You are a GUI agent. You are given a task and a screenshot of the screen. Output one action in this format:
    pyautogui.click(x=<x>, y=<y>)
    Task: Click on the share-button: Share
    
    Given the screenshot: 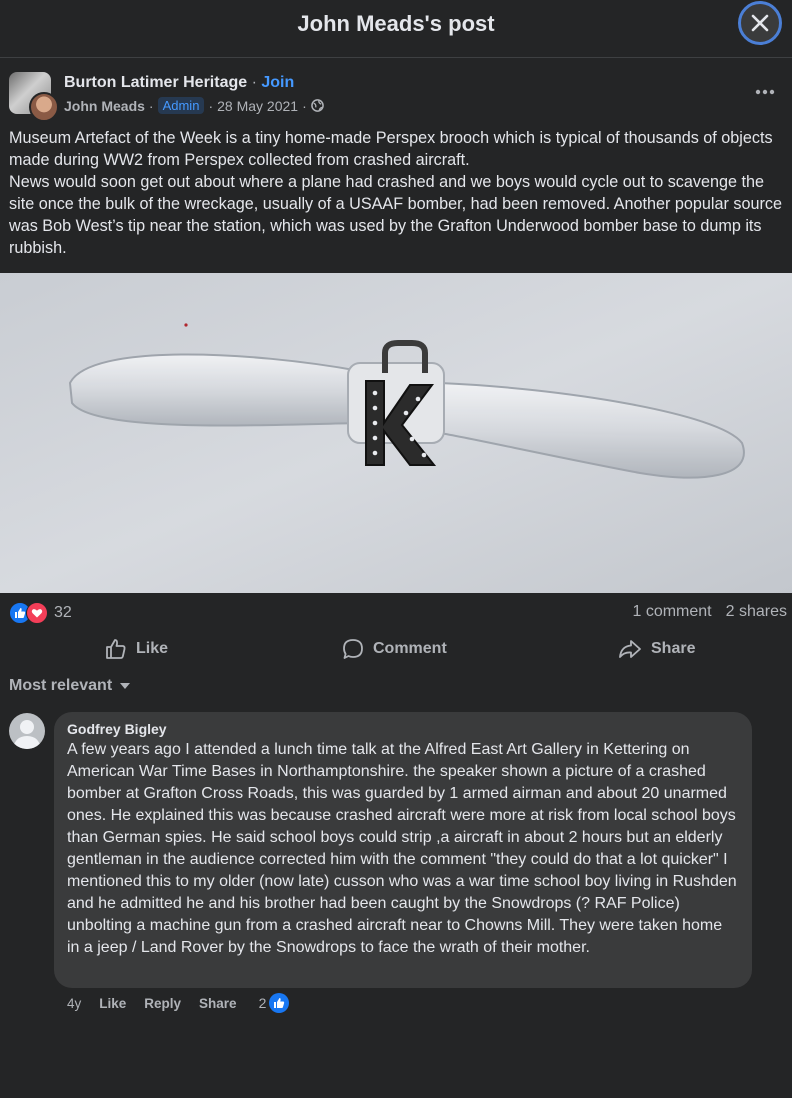 What is the action you would take?
    pyautogui.click(x=656, y=649)
    